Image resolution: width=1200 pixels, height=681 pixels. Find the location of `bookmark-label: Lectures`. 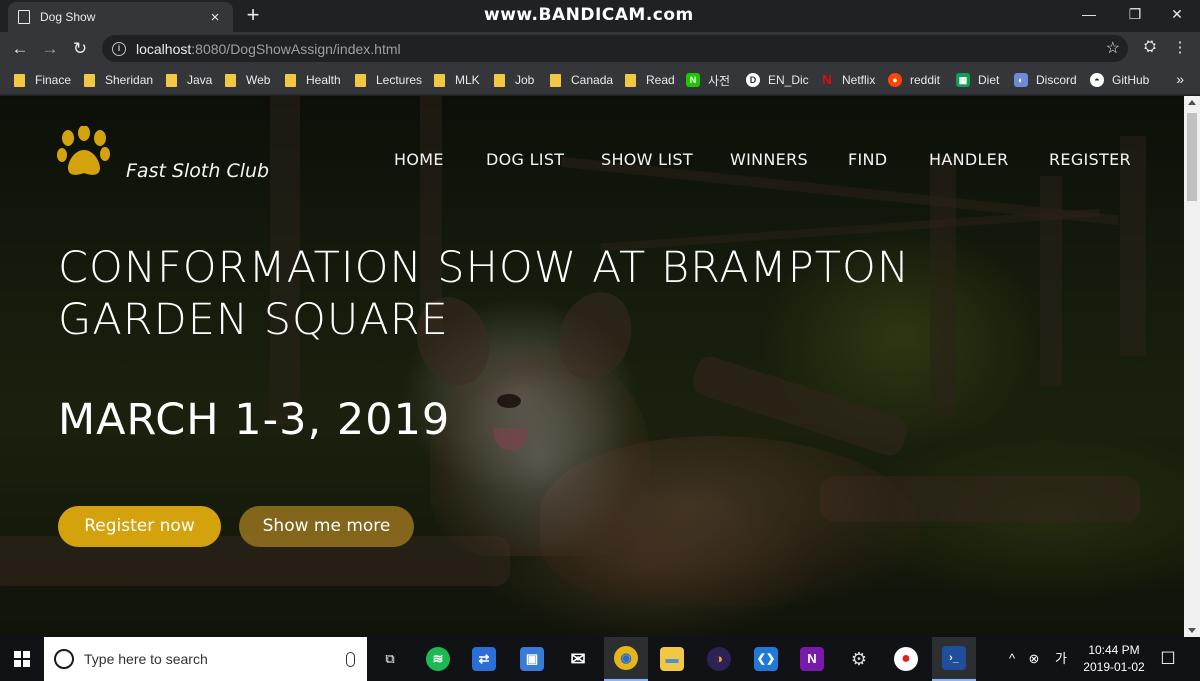

bookmark-label: Lectures is located at coordinates (399, 80).